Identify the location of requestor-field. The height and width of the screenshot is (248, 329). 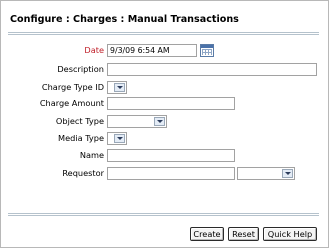
(171, 173).